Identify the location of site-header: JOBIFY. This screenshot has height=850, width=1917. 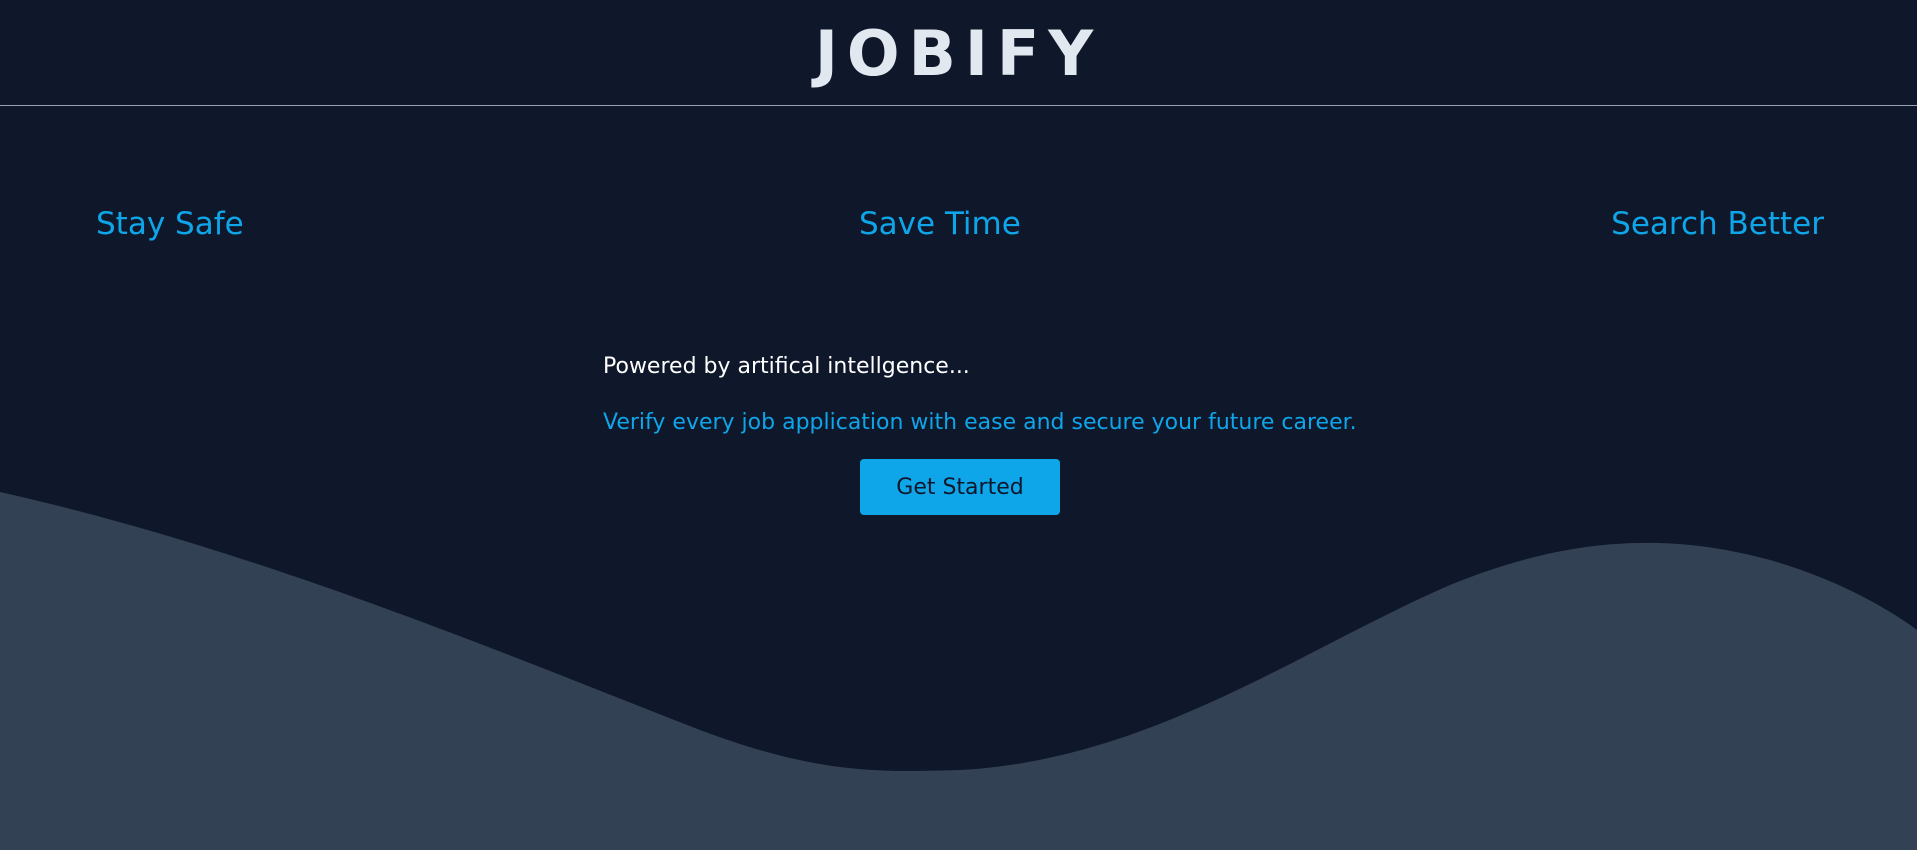
(958, 53).